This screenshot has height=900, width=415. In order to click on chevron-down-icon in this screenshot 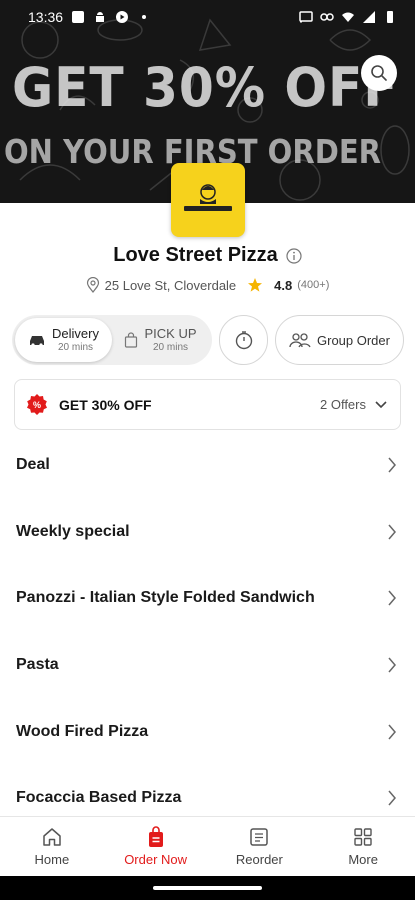, I will do `click(381, 404)`.